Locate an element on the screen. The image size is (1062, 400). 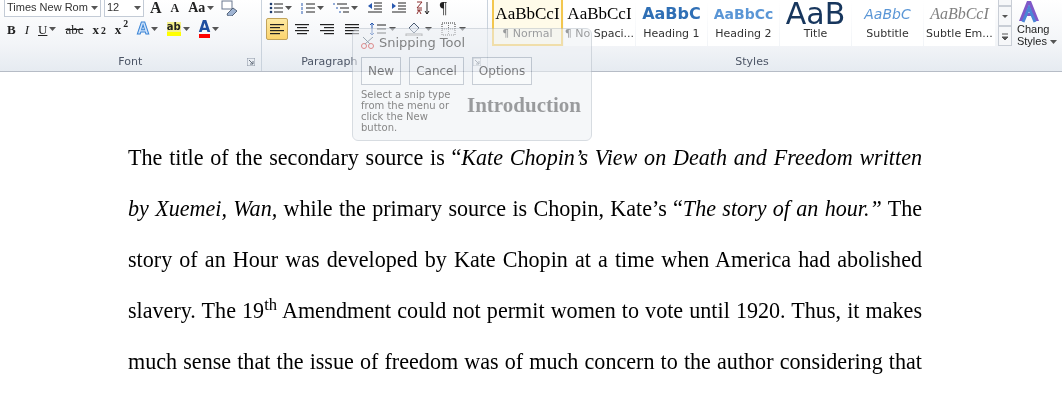
font-size-field: 12 is located at coordinates (124, 8).